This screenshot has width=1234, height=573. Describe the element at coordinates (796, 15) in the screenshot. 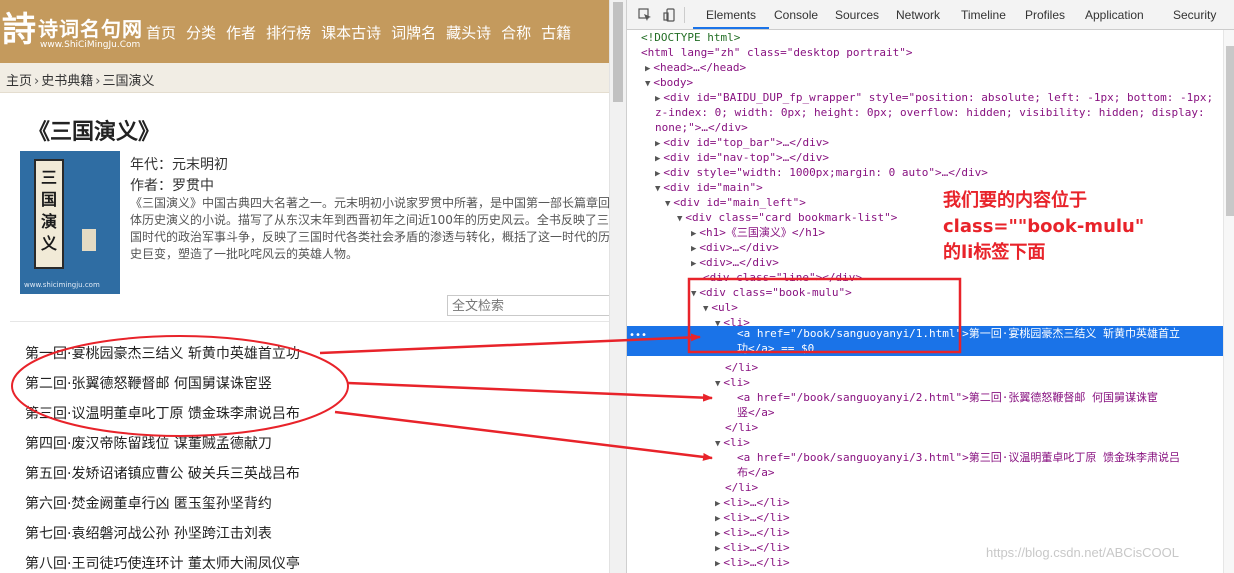

I see `tab-console: Console` at that location.